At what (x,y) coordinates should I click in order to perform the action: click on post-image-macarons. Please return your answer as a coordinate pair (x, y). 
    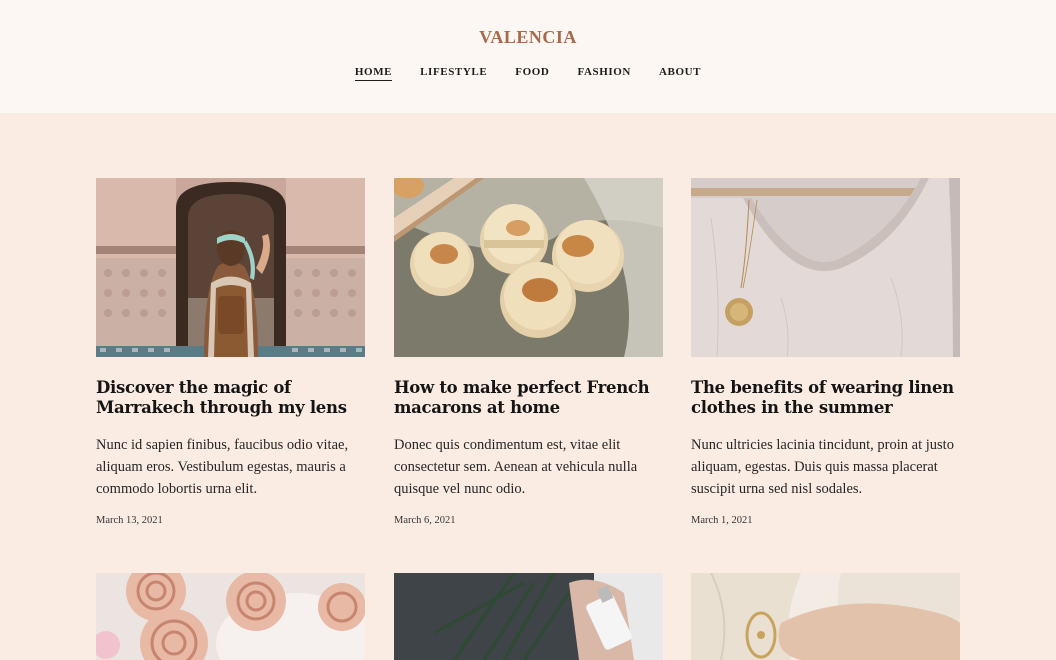
    Looking at the image, I should click on (528, 267).